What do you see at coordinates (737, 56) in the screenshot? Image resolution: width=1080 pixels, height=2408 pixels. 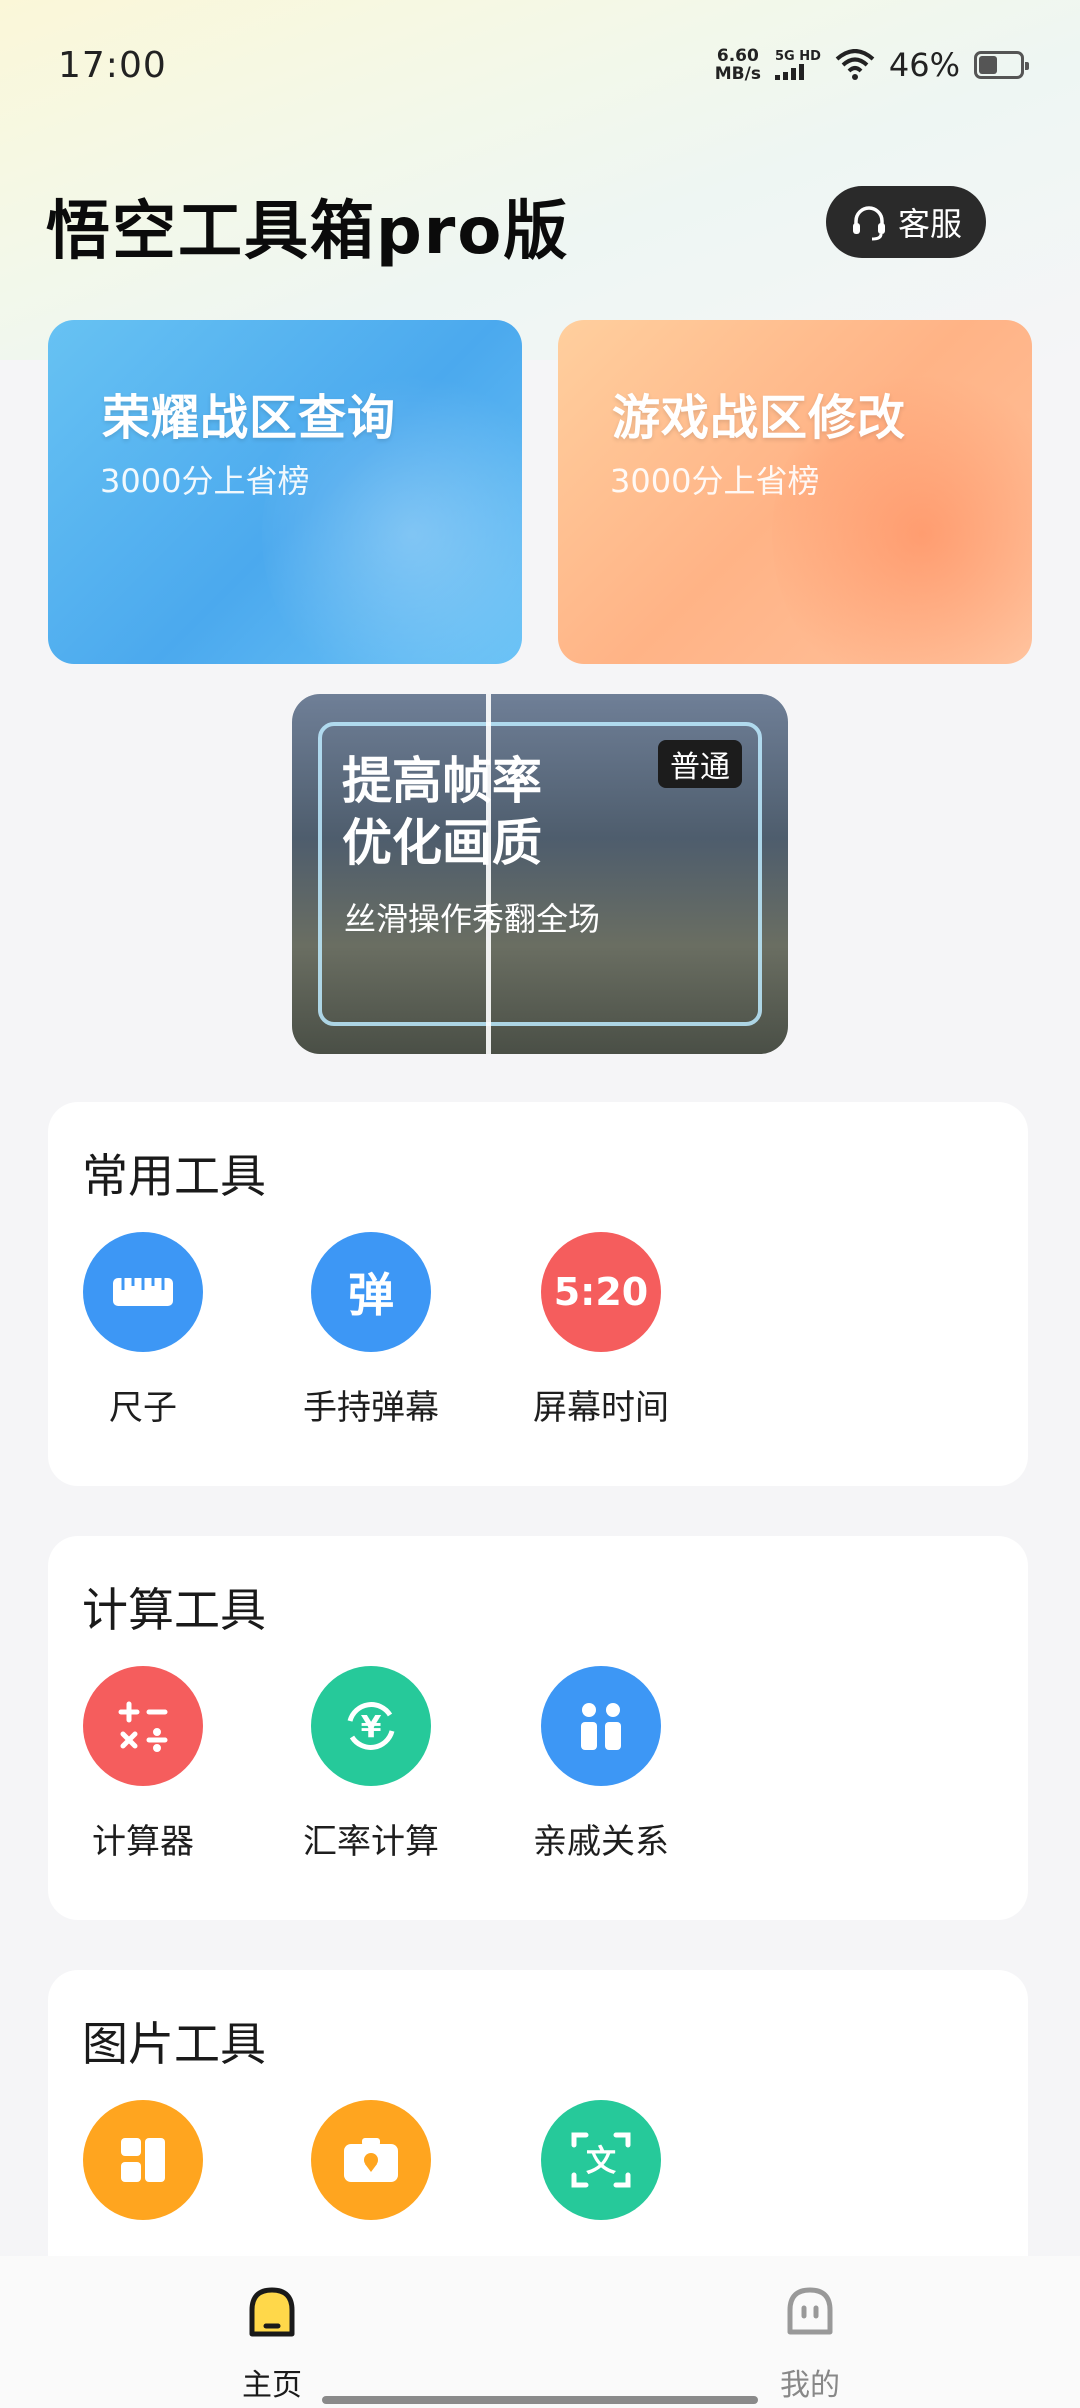 I see `net-speed-value: 6.60` at bounding box center [737, 56].